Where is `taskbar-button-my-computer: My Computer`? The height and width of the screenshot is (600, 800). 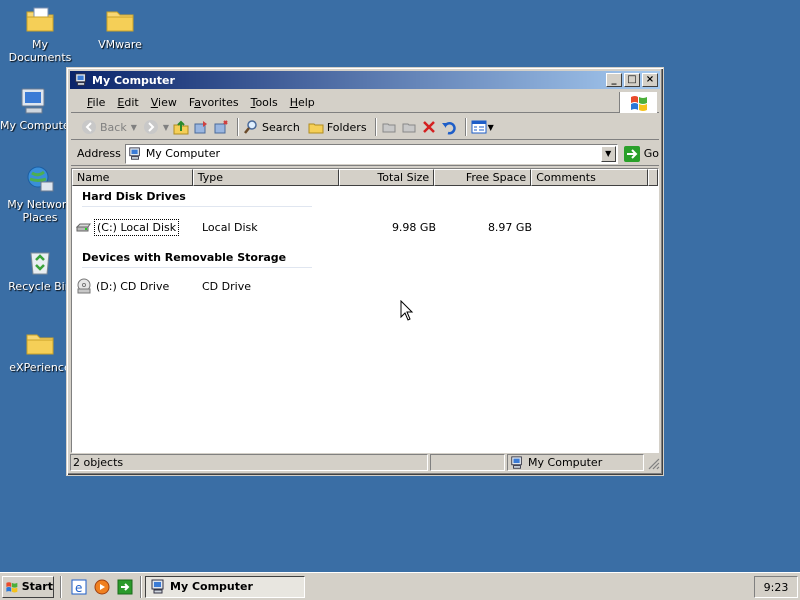 taskbar-button-my-computer: My Computer is located at coordinates (225, 586).